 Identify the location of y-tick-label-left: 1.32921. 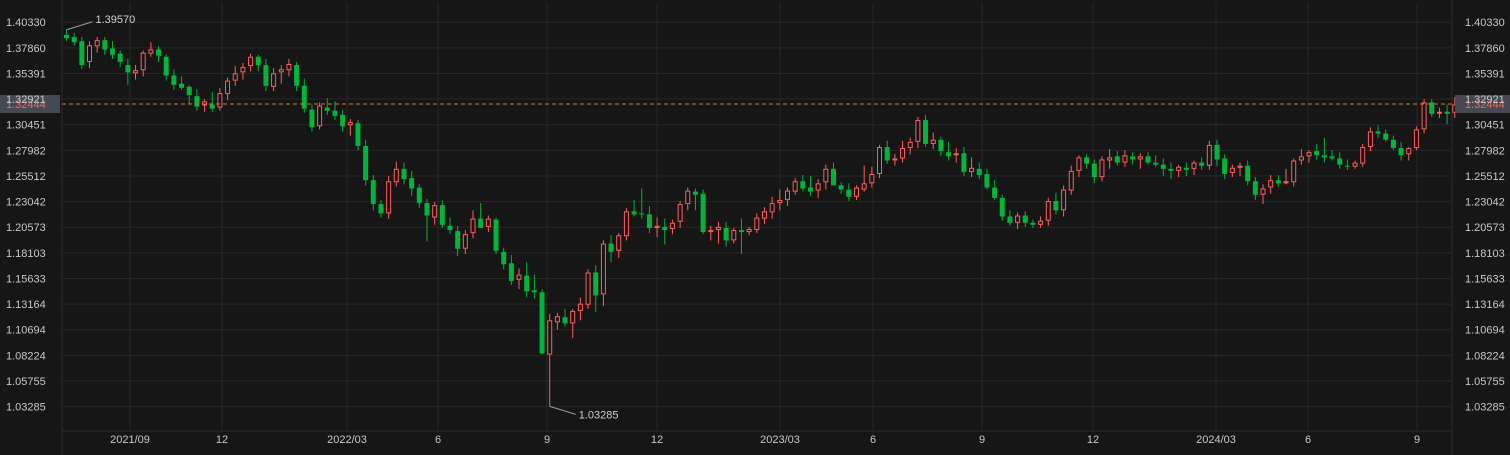
(26, 100).